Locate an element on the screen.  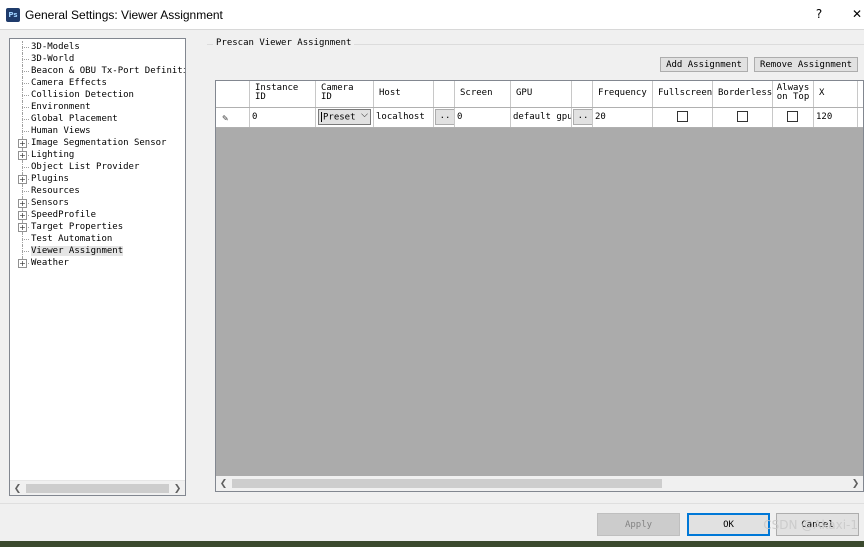
header-gpu: GPU is located at coordinates (541, 94).